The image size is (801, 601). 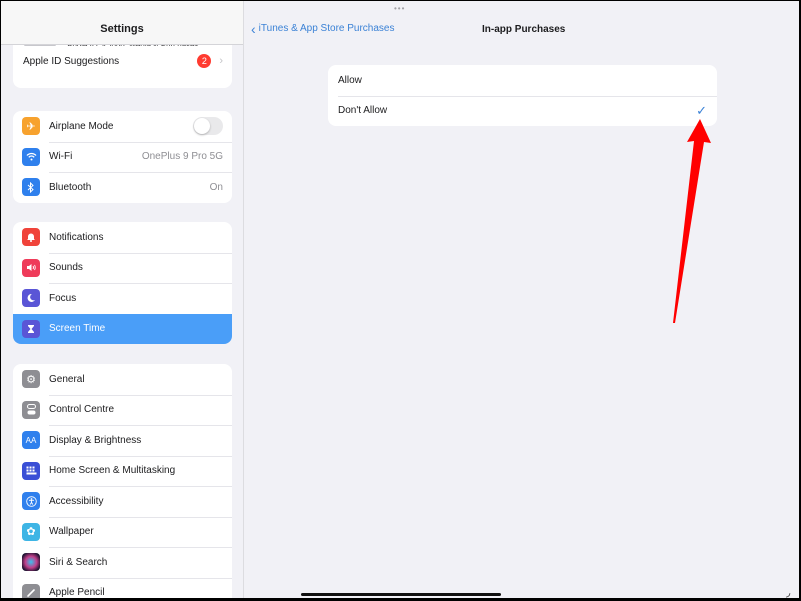 I want to click on sidebar-item-display-brightness: AA Display & Brightness, so click(x=122, y=440).